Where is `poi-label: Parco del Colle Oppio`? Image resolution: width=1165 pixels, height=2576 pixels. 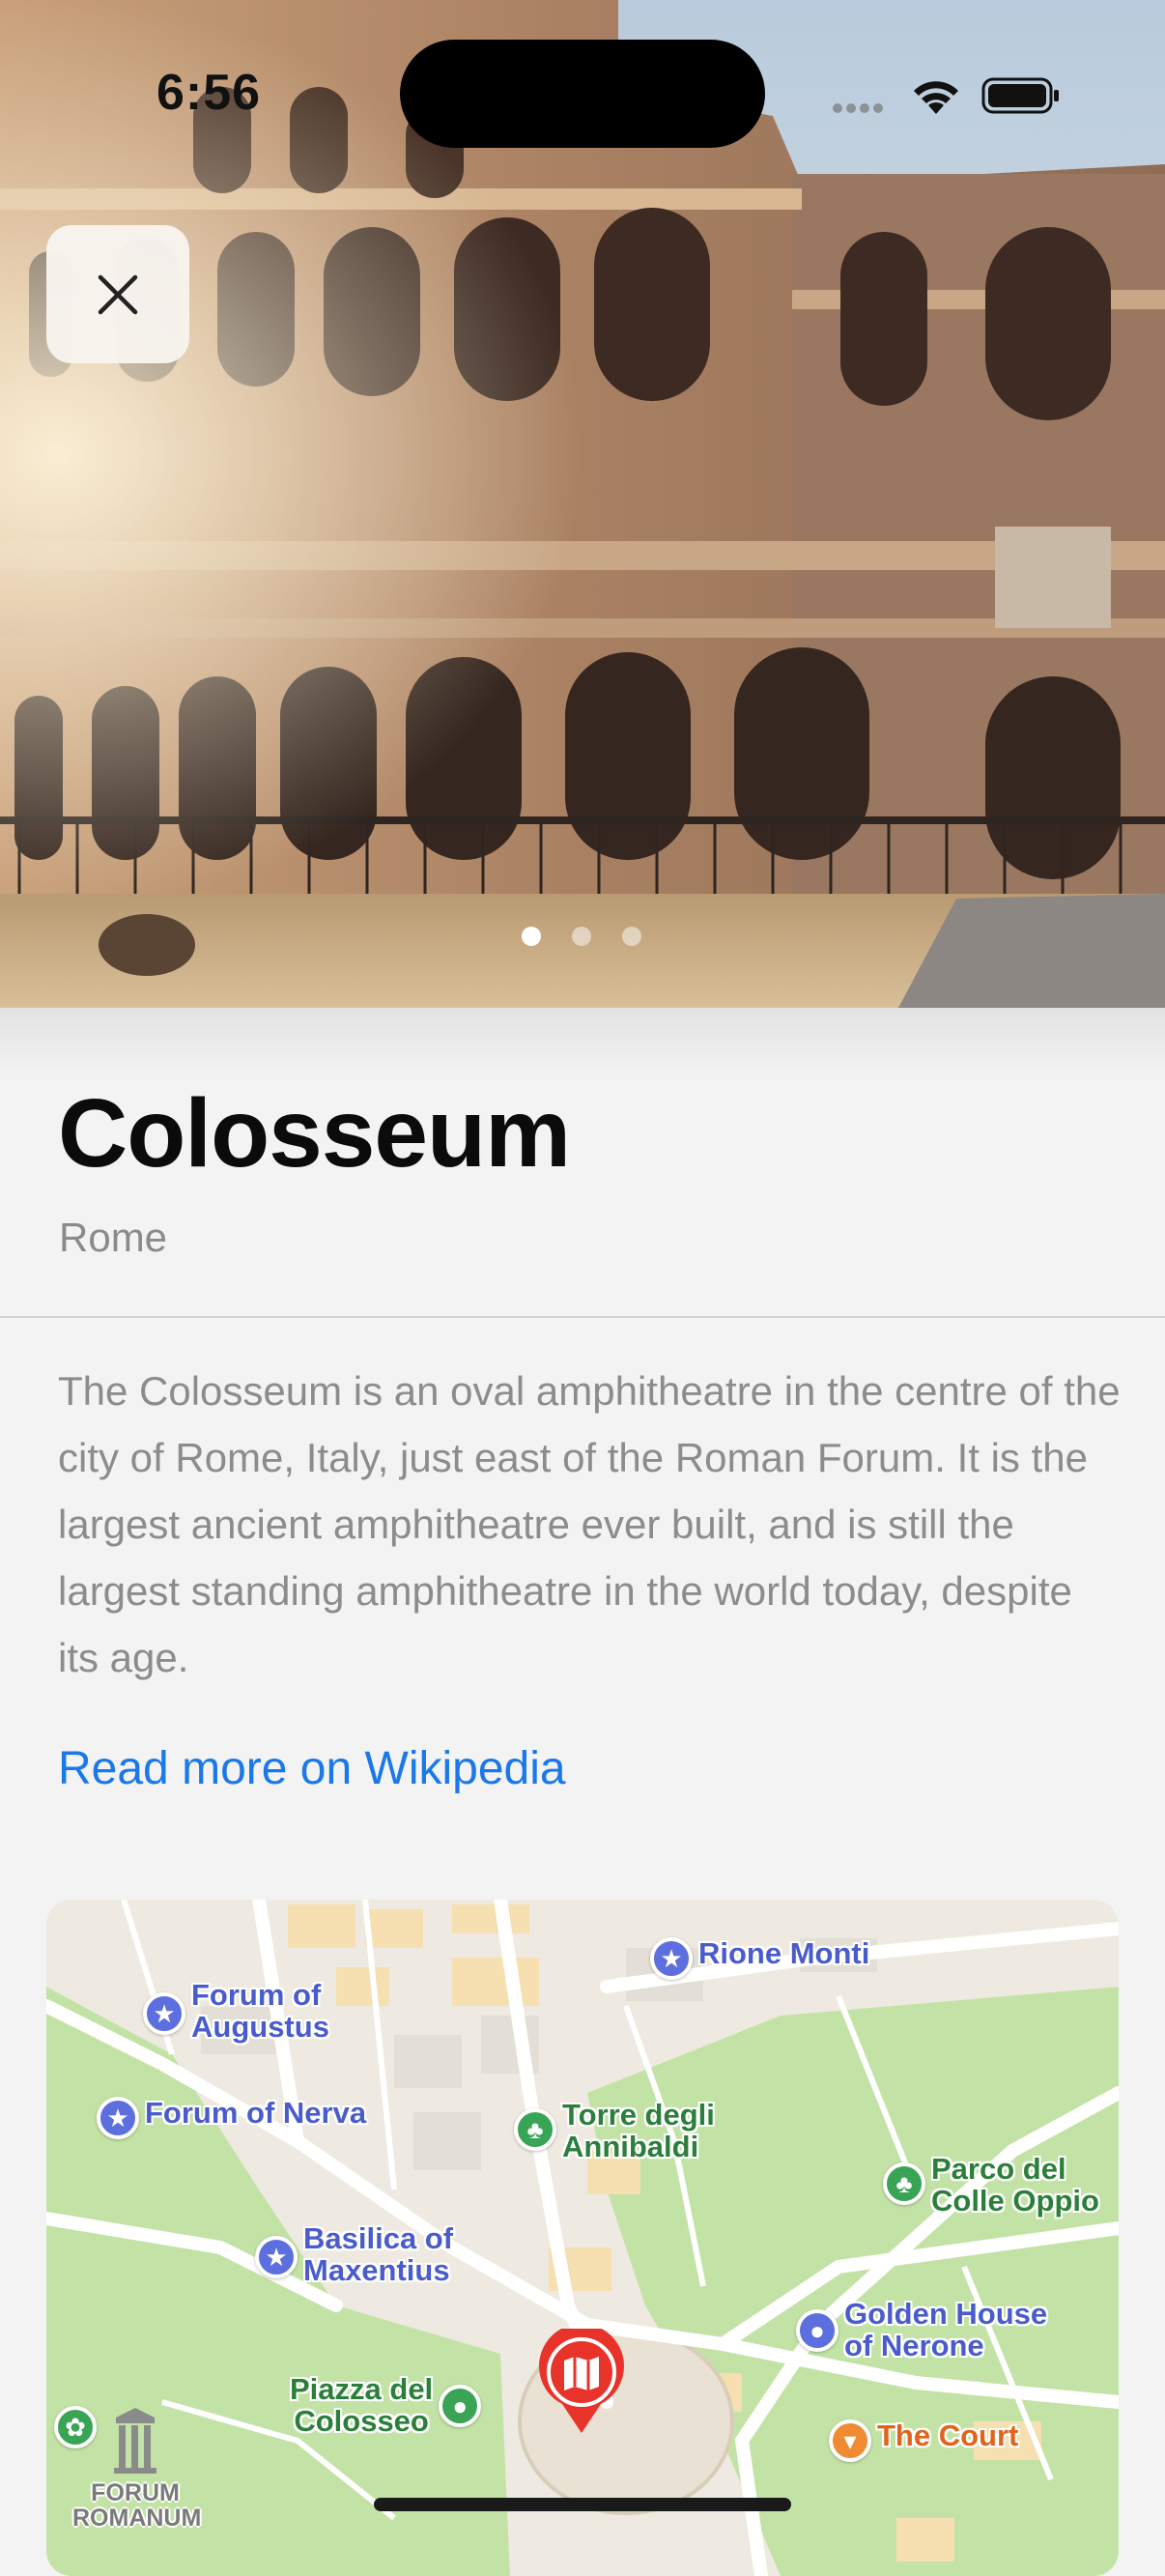 poi-label: Parco del Colle Oppio is located at coordinates (1015, 2185).